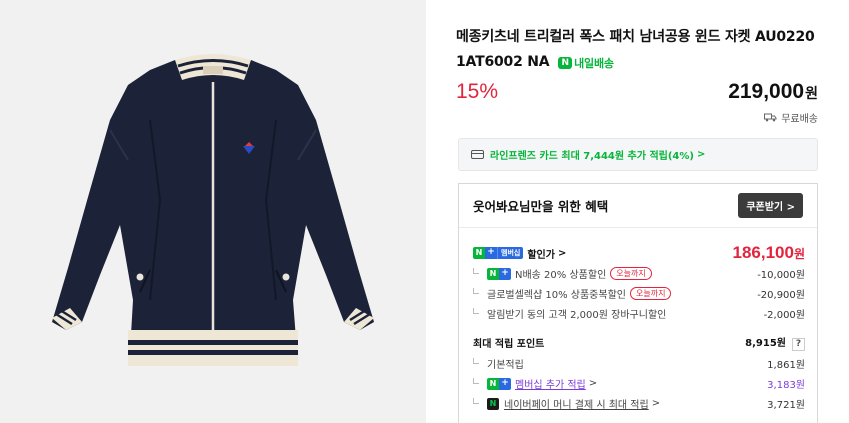 The width and height of the screenshot is (849, 423). Describe the element at coordinates (639, 363) in the screenshot. I see `points-item: 기본적립 1,861원` at that location.